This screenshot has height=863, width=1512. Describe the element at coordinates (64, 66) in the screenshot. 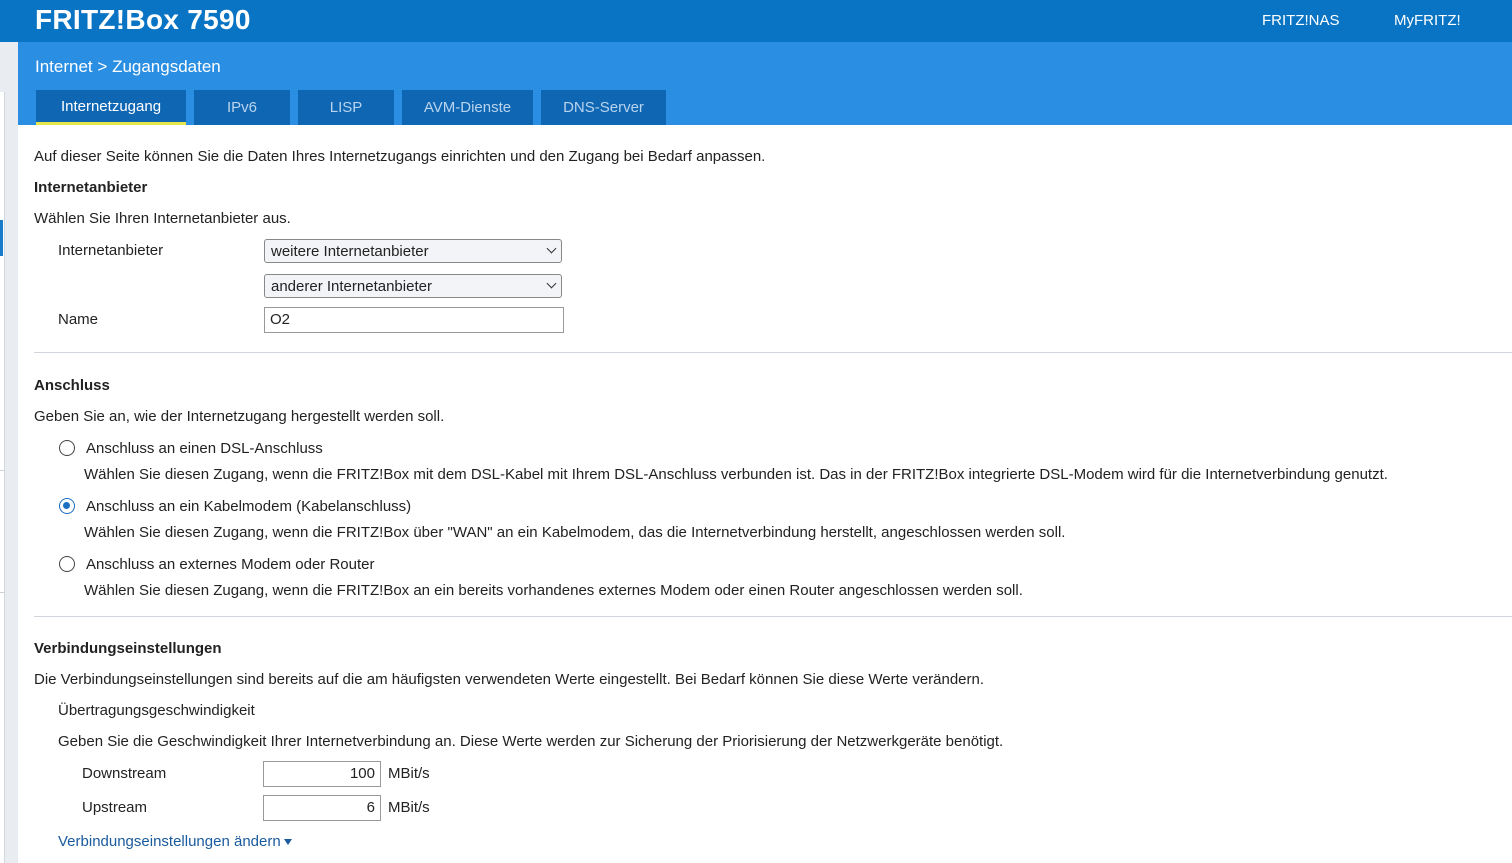

I see `breadcrumb-parent: Internet` at that location.